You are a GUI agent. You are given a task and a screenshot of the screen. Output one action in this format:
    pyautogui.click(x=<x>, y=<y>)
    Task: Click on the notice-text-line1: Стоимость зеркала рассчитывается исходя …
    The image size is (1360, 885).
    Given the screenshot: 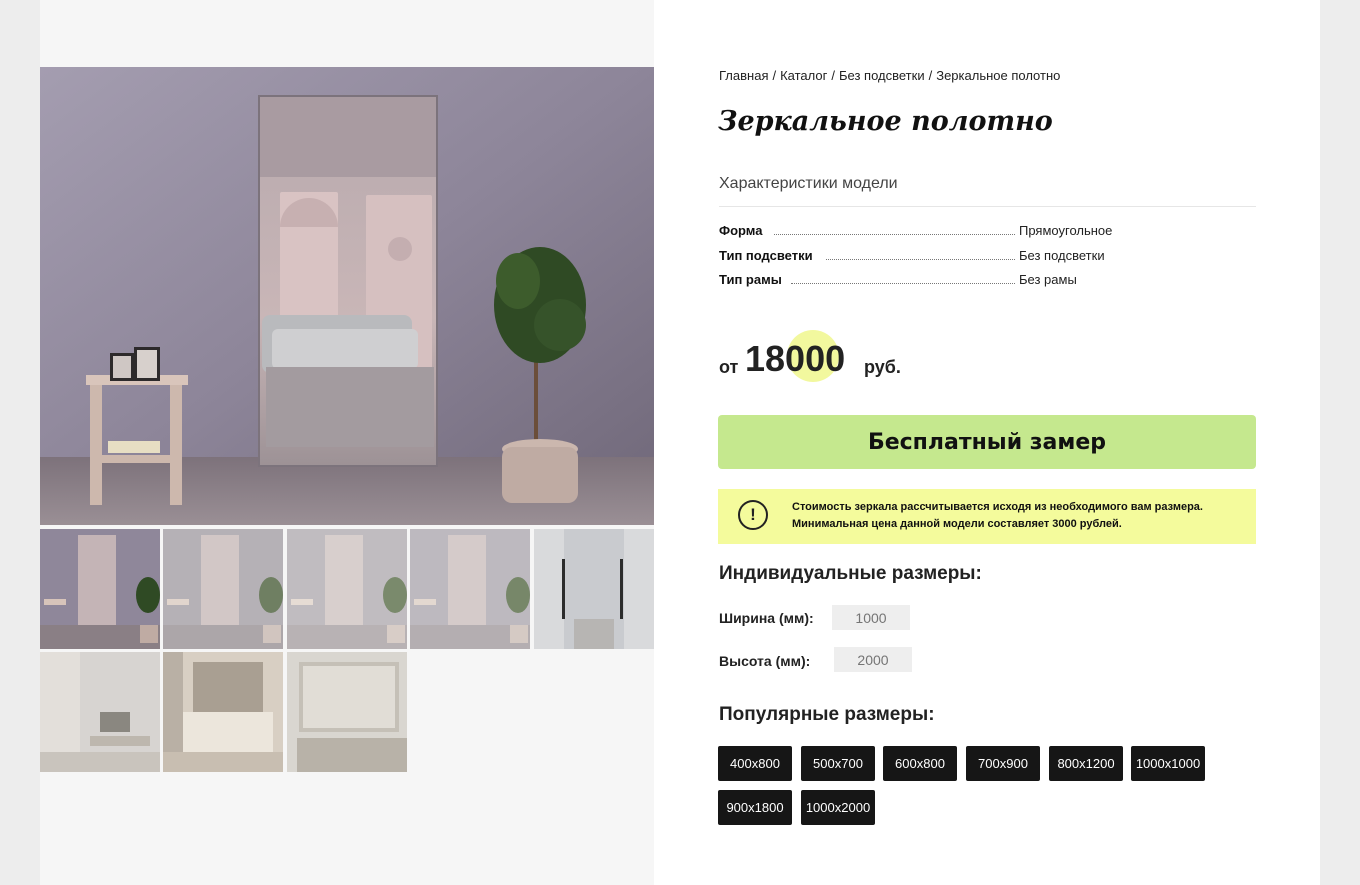 What is the action you would take?
    pyautogui.click(x=997, y=507)
    